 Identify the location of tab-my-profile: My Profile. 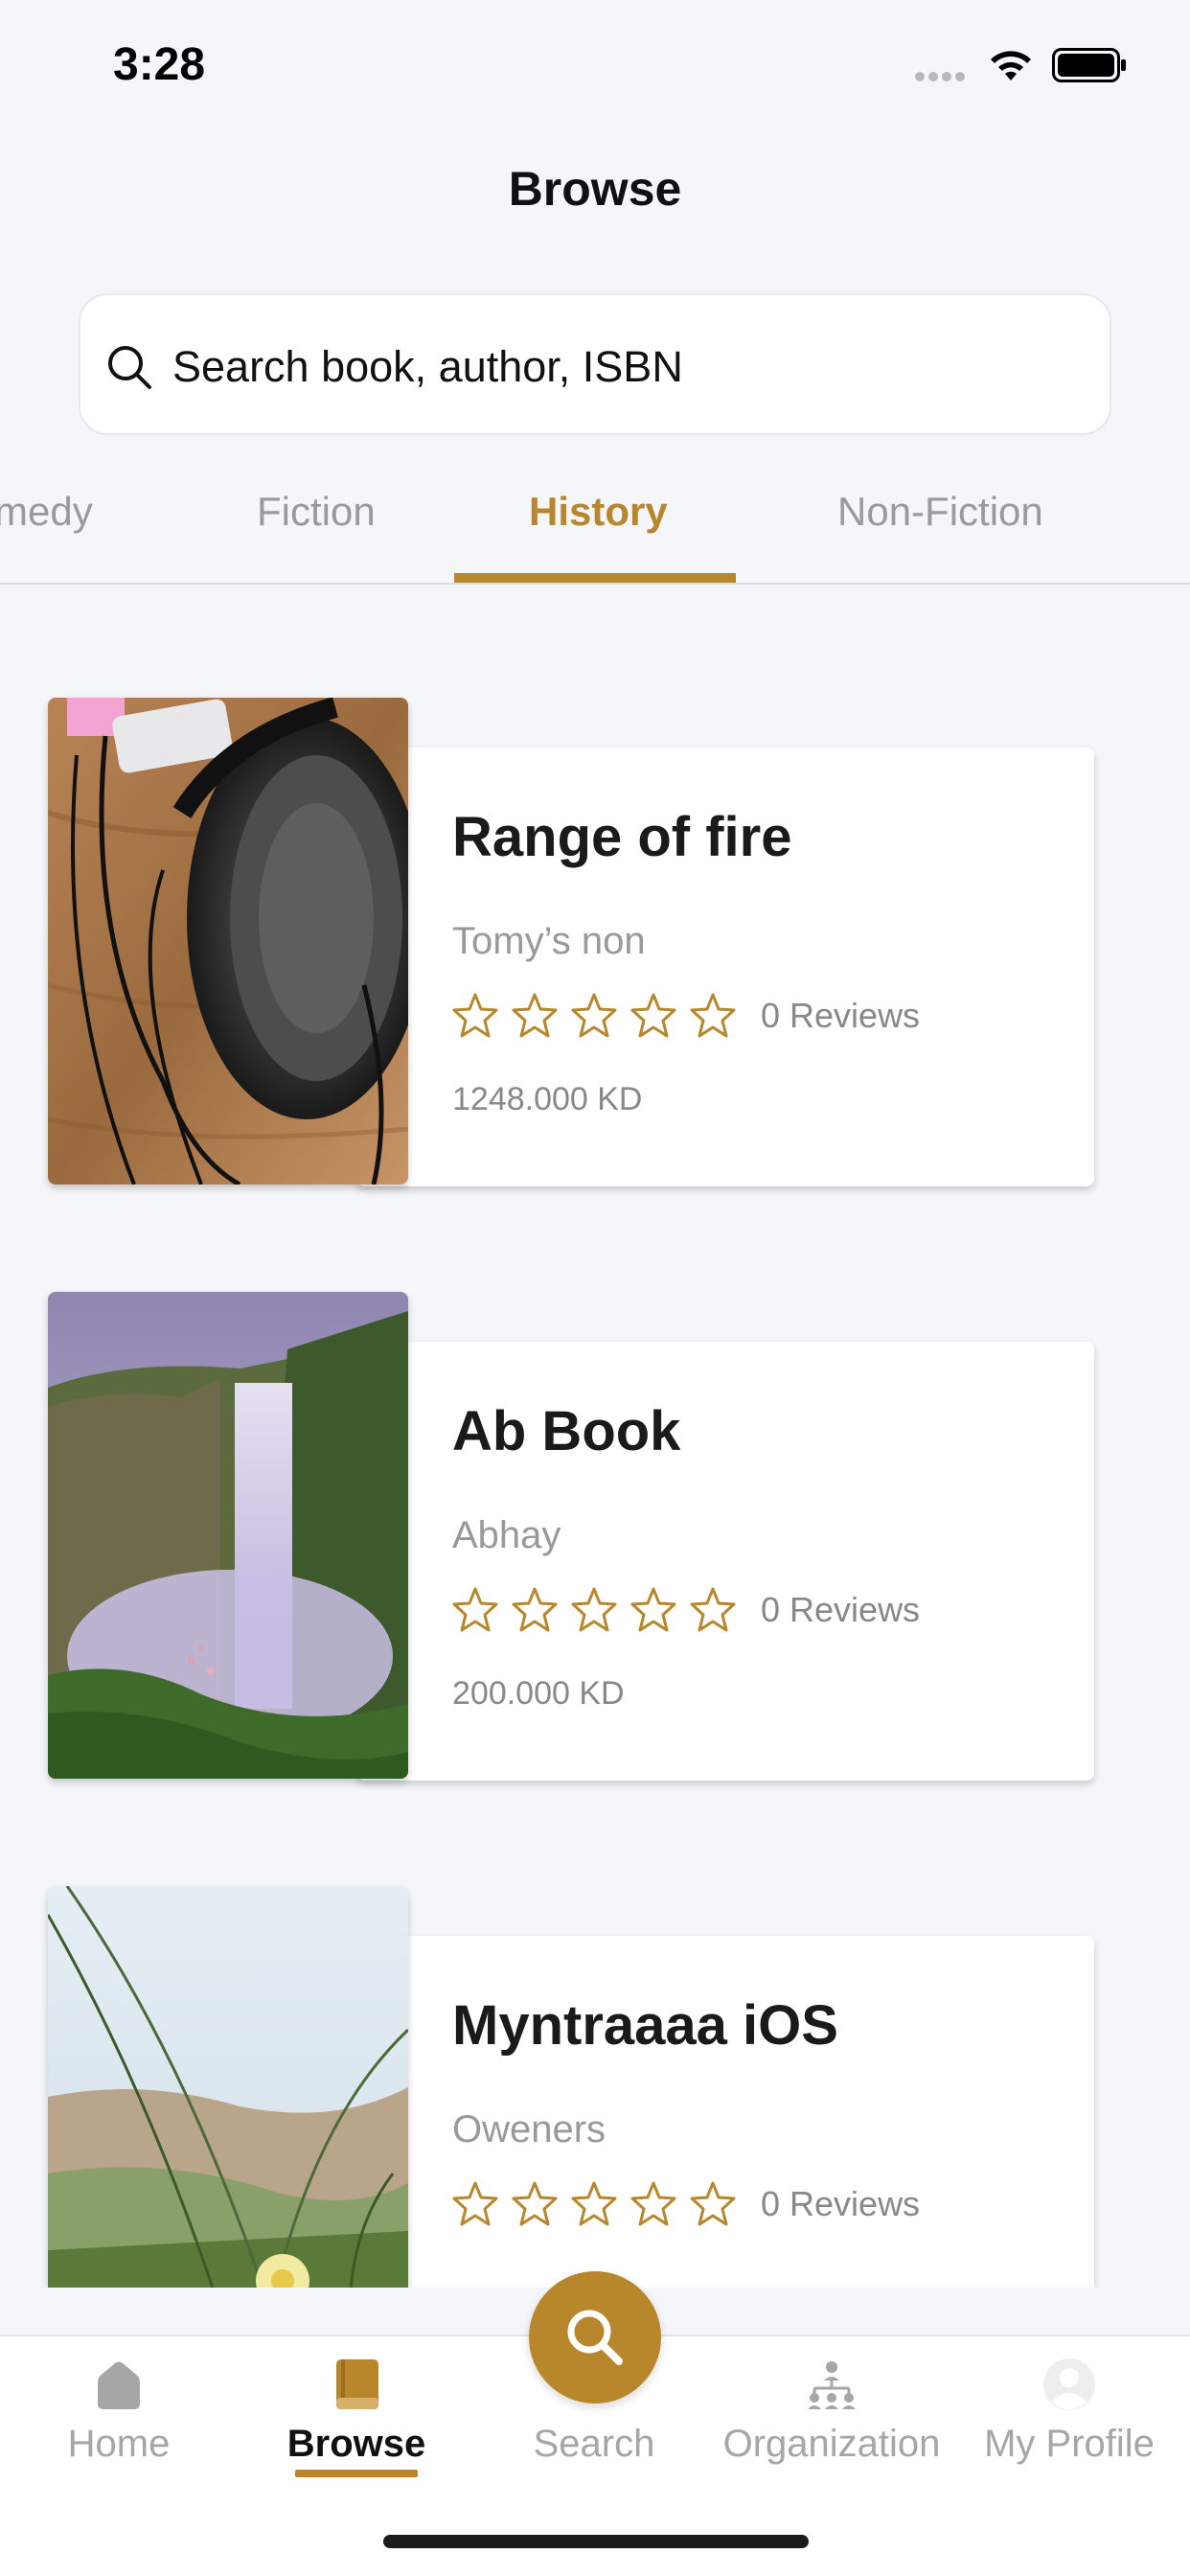
(1069, 2411).